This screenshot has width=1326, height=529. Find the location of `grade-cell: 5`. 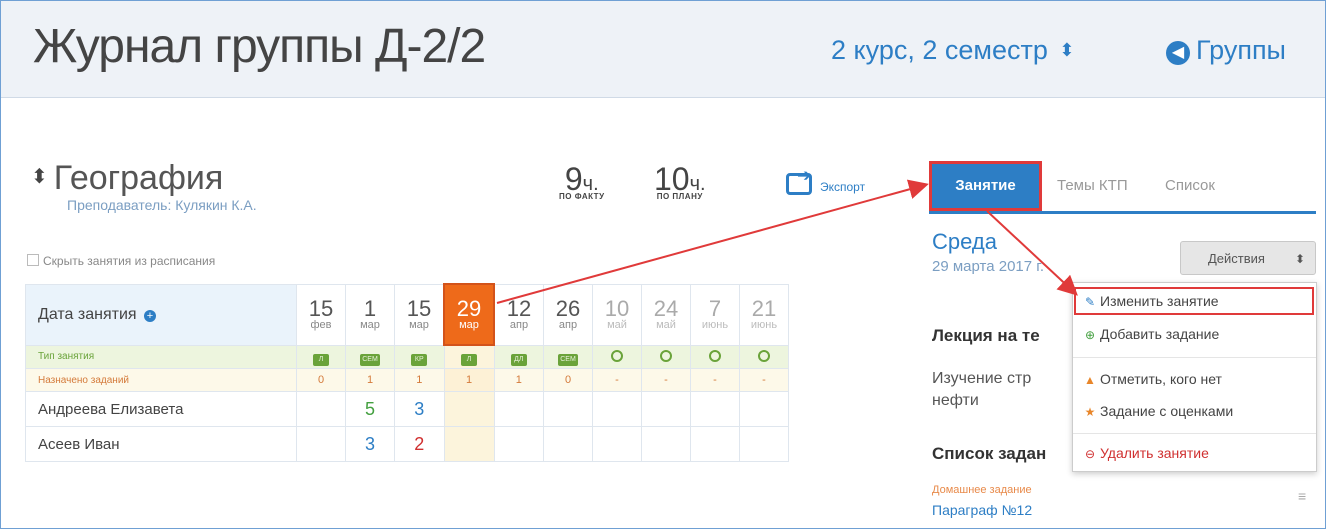

grade-cell: 5 is located at coordinates (370, 409).